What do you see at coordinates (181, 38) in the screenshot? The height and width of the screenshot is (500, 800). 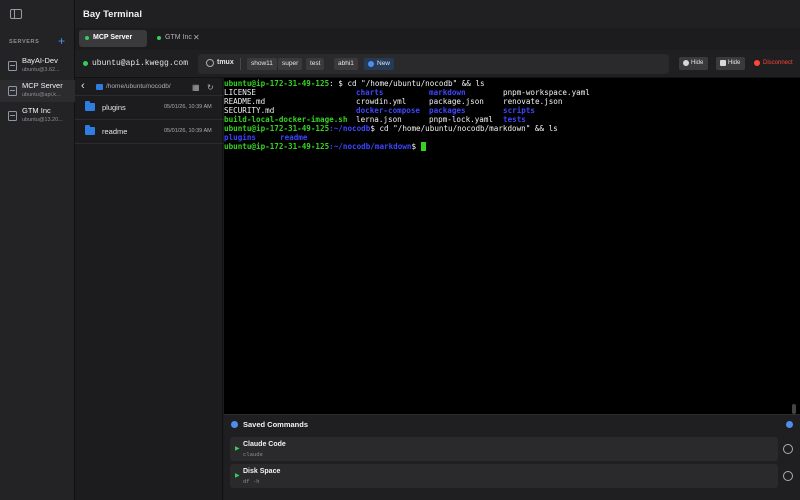 I see `tab-gtm-inc: GTM Inc ✕` at bounding box center [181, 38].